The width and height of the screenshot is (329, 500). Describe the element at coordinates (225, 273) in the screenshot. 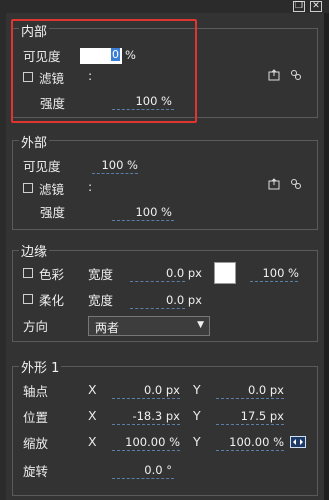

I see `border-color-swatch` at that location.